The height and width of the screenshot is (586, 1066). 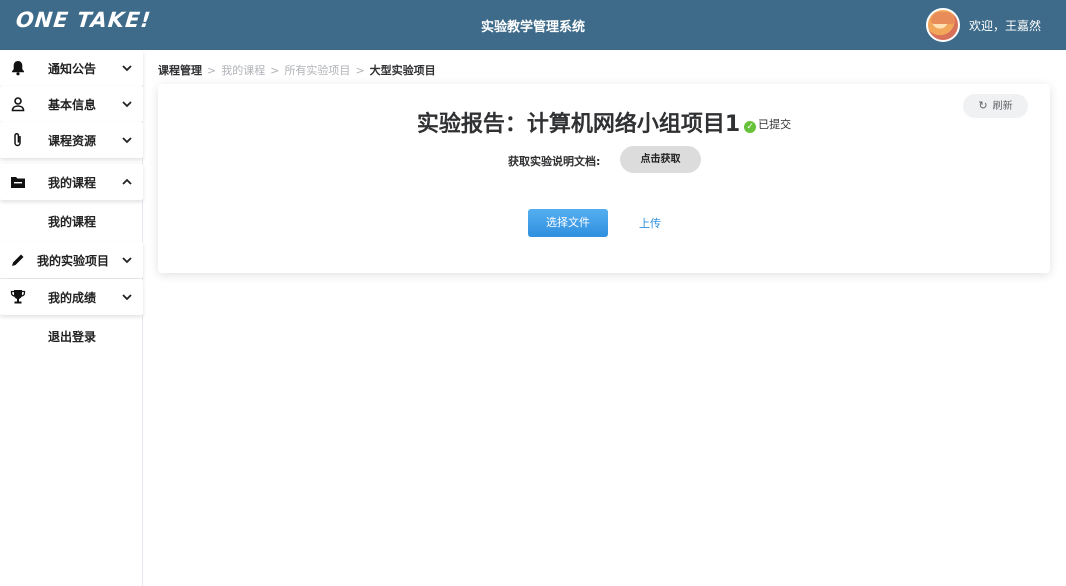 I want to click on sidebar-item-basic-info: 基本信息, so click(x=71, y=104).